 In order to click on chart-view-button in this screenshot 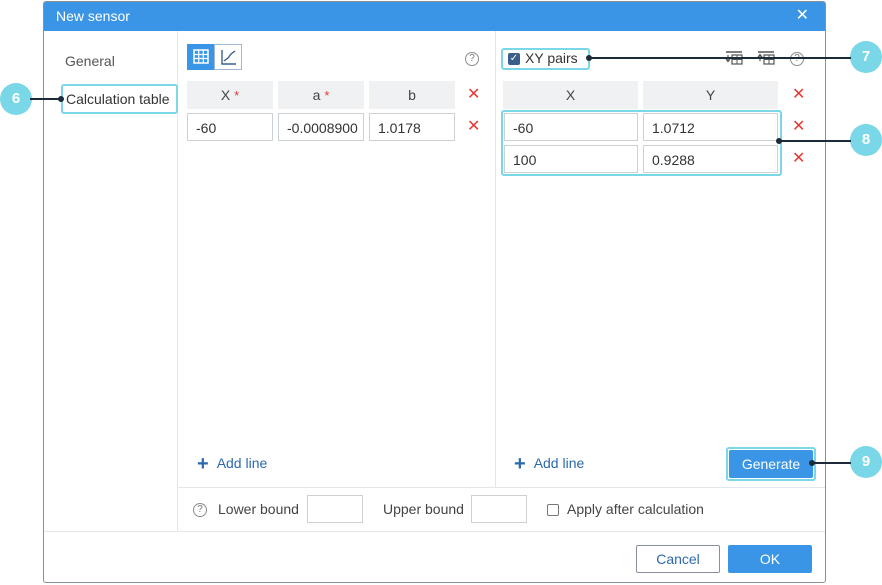, I will do `click(228, 57)`.